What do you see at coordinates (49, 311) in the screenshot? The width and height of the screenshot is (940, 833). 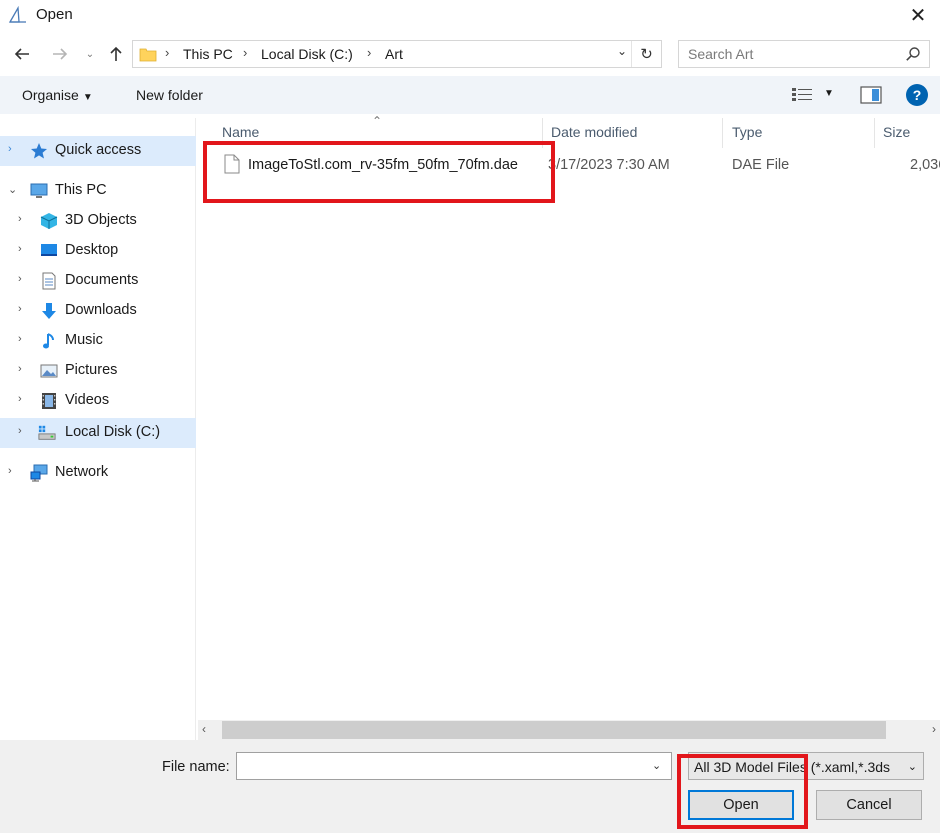 I see `download-arrow-icon` at bounding box center [49, 311].